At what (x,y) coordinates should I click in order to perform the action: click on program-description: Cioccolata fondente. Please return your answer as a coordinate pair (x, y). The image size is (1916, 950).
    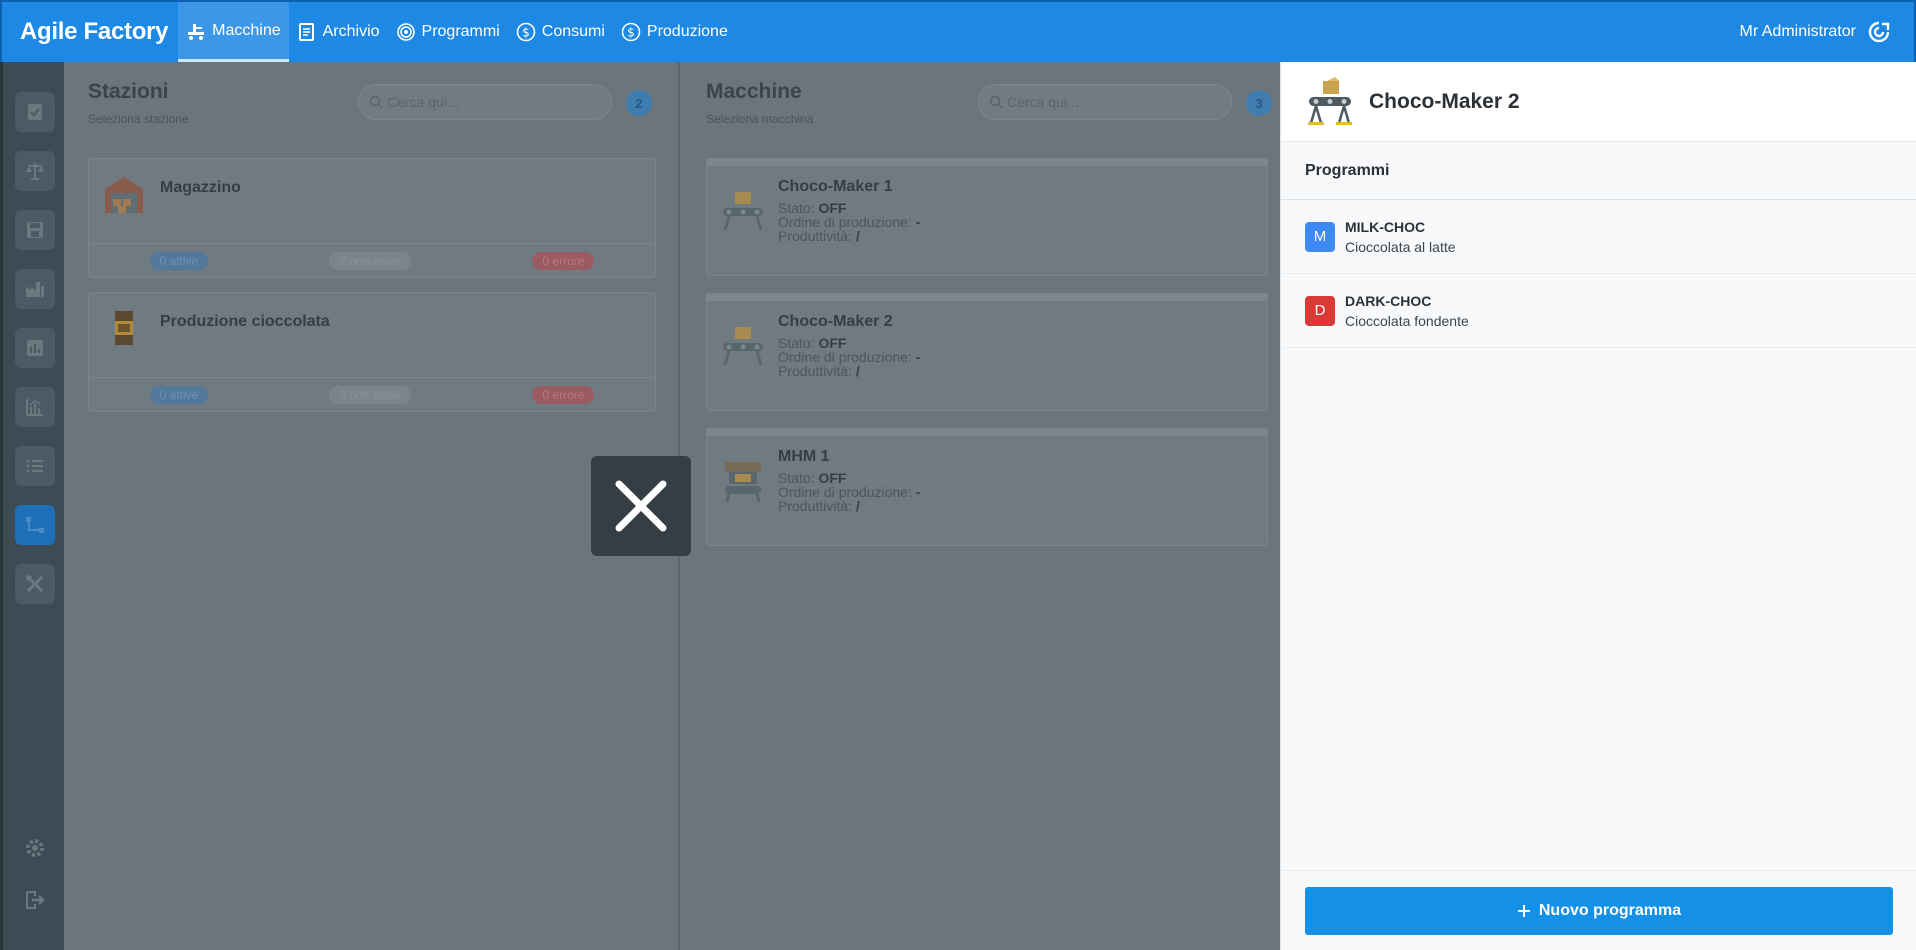
    Looking at the image, I should click on (1407, 320).